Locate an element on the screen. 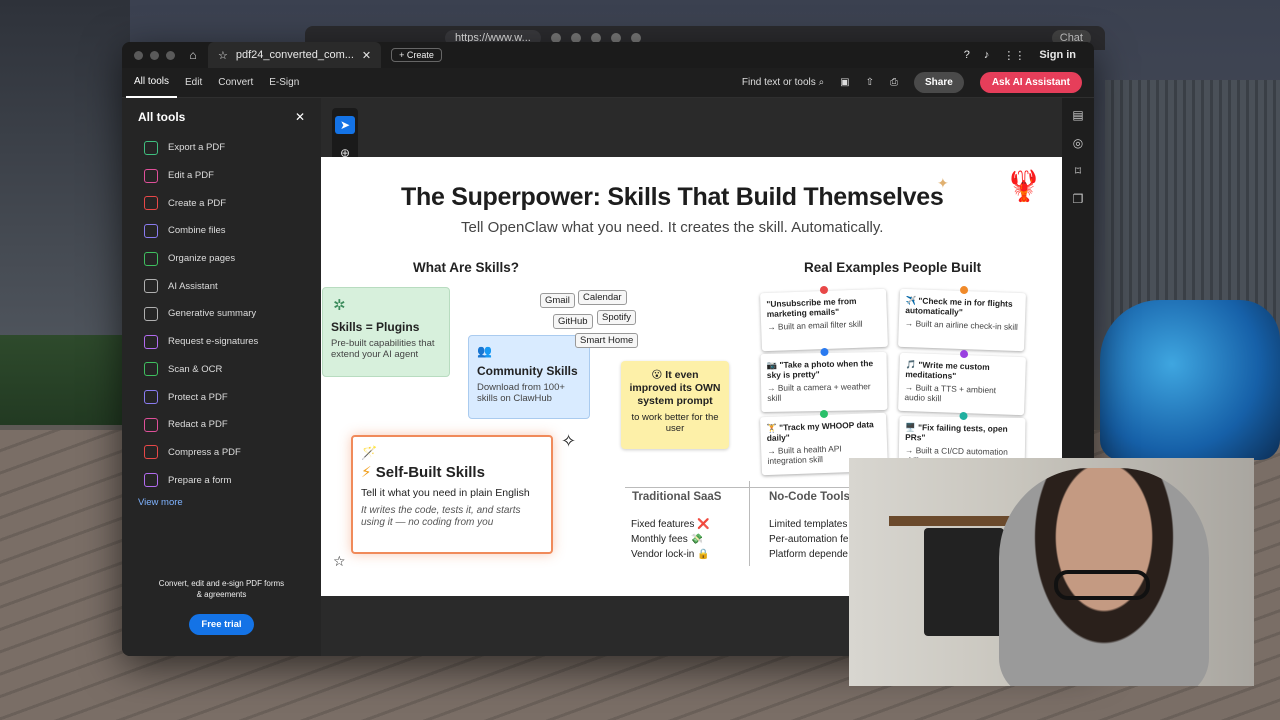 The image size is (1280, 720). close-window-button is located at coordinates (138, 55).